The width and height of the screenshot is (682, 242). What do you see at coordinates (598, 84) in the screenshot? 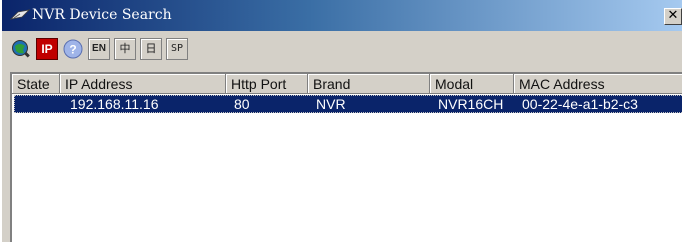
I see `column-mac-address: MAC Address` at bounding box center [598, 84].